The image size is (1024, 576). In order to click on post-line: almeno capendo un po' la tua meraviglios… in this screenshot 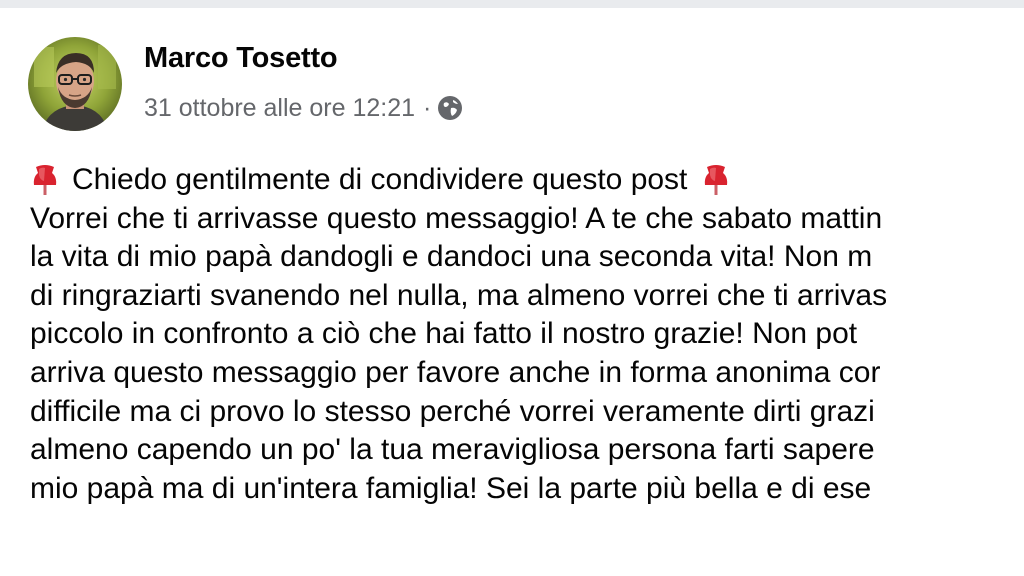, I will do `click(452, 450)`.